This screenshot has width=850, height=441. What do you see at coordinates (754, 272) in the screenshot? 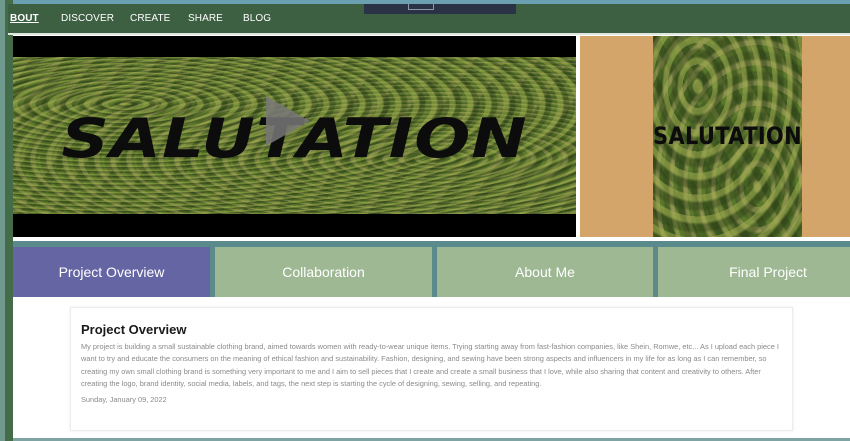
I see `tab-final-project: Final Project` at bounding box center [754, 272].